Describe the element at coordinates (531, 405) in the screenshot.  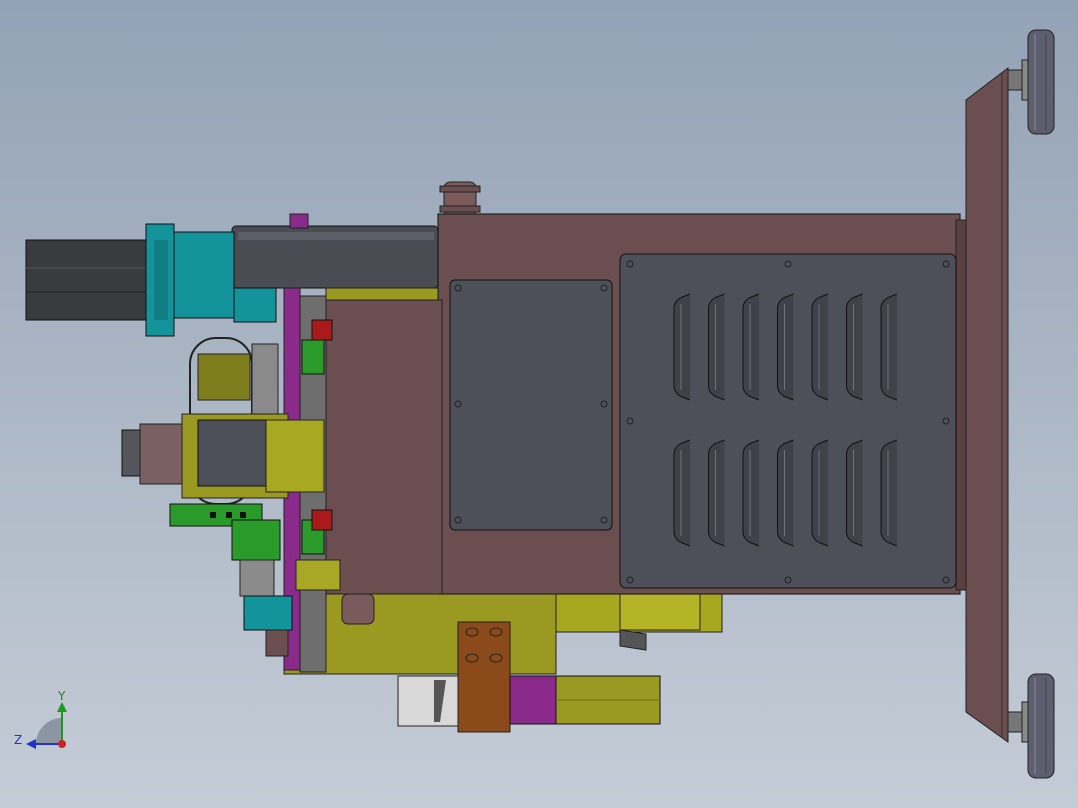
I see `cover-panel-left` at that location.